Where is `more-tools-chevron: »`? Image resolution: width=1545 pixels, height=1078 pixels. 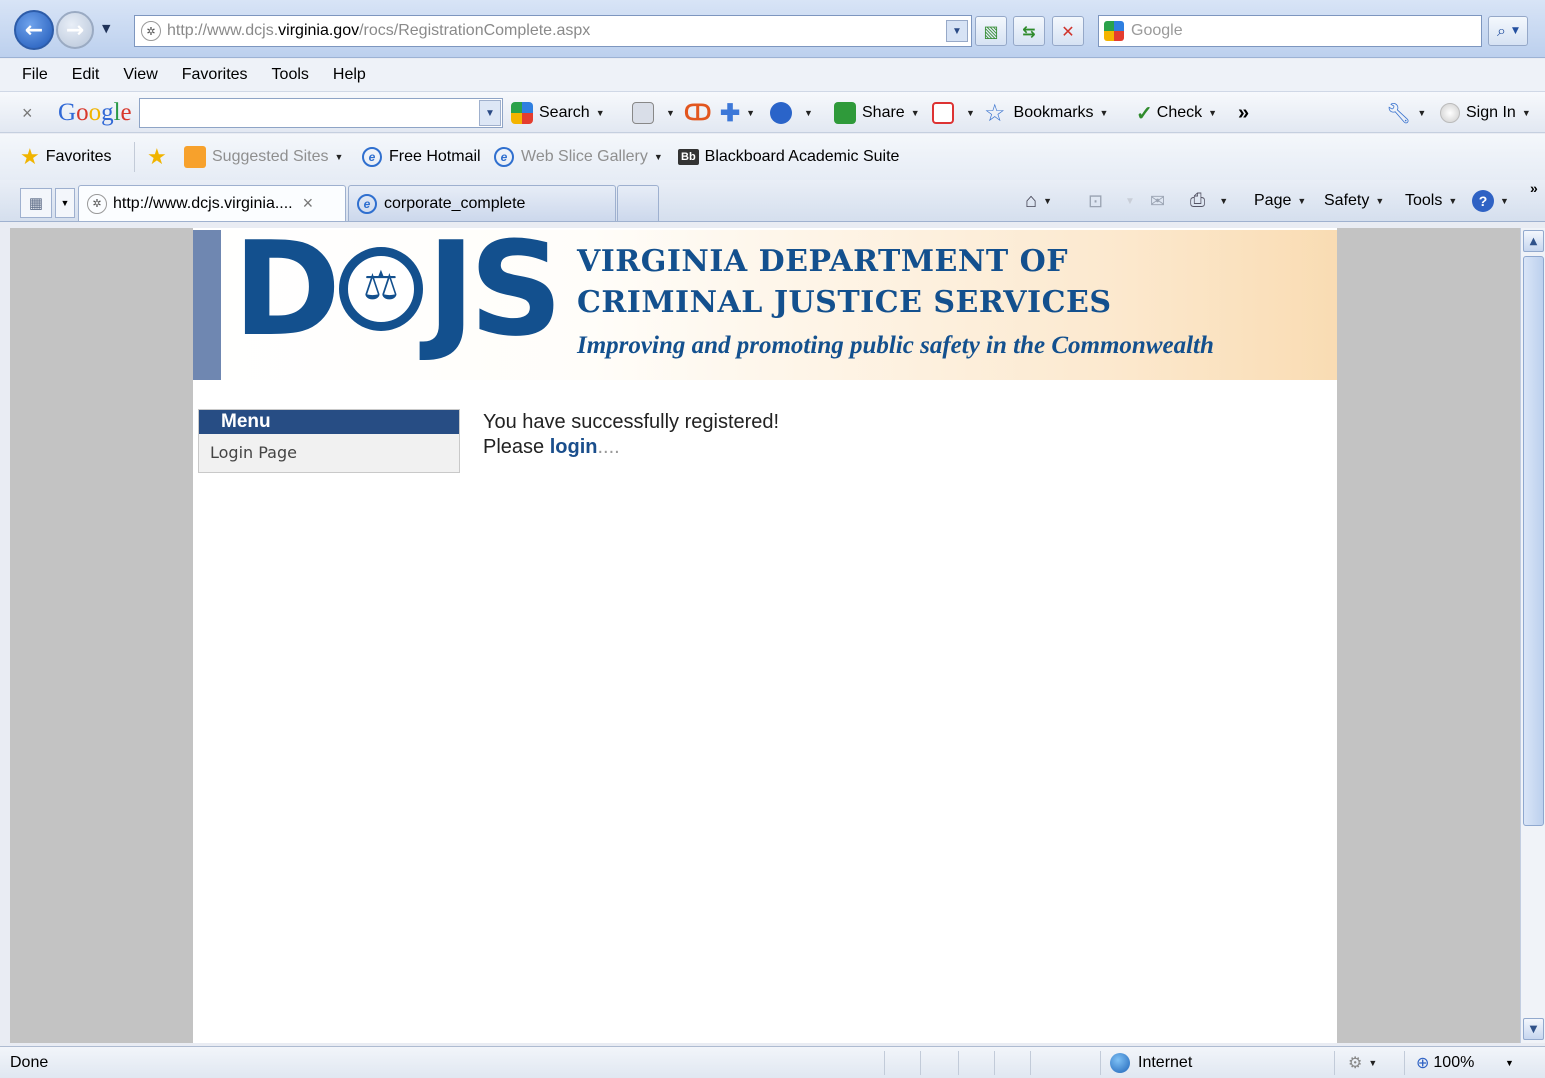
more-tools-chevron: » is located at coordinates (1243, 113).